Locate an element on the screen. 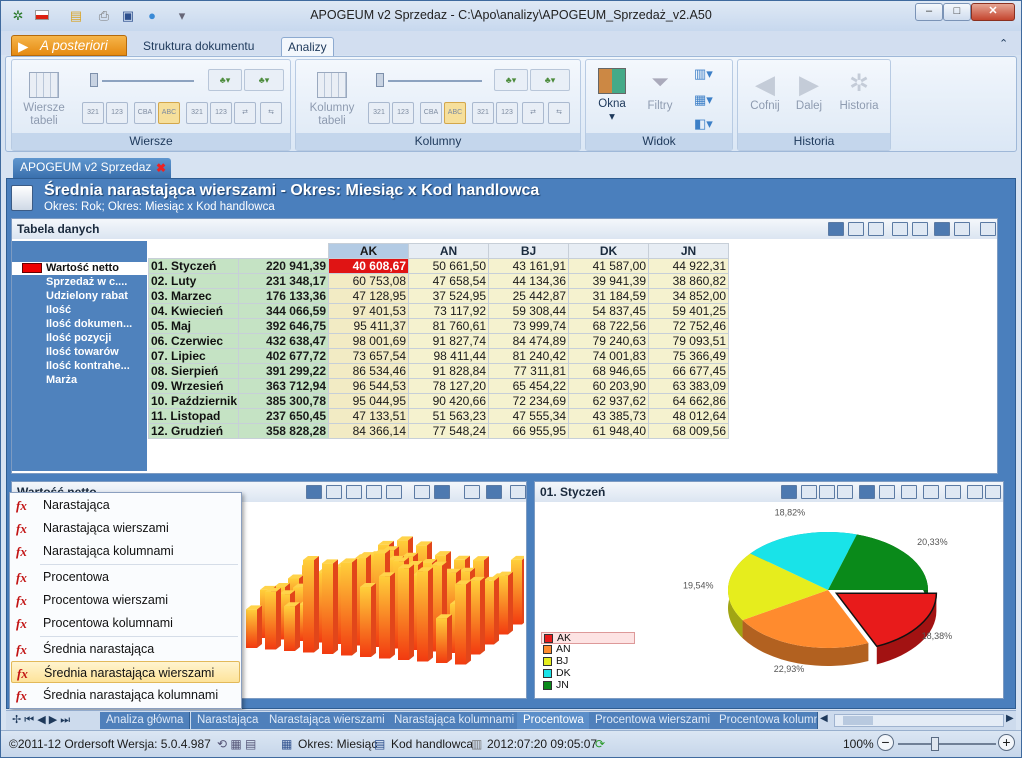  cofnij-button: ◀ Cofnij is located at coordinates (765, 90).